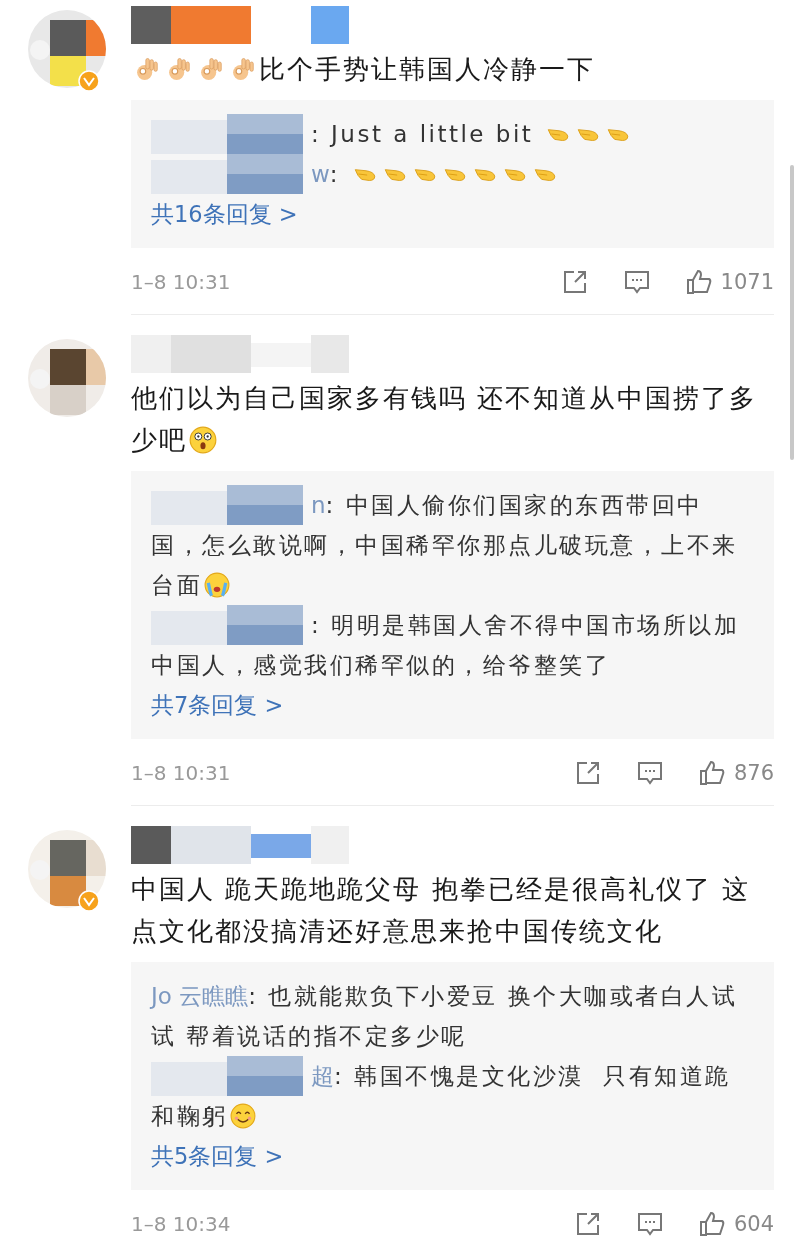  Describe the element at coordinates (445, 1016) in the screenshot. I see `reply-text: Jo 云瞧瞧: 也就能欺负下小爱豆 换个大咖或者白人试试 帮着说话的指不定多少呢` at that location.